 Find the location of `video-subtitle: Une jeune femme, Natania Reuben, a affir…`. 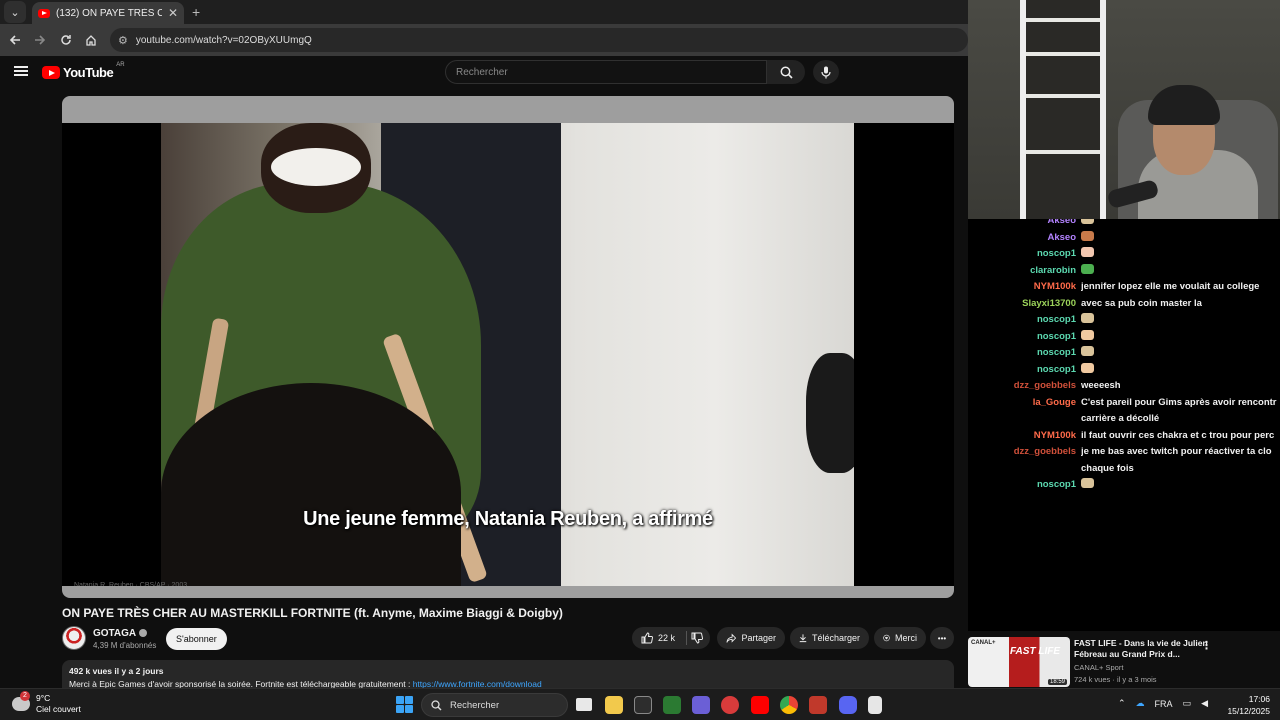

video-subtitle: Une jeune femme, Natania Reuben, a affir… is located at coordinates (508, 519).